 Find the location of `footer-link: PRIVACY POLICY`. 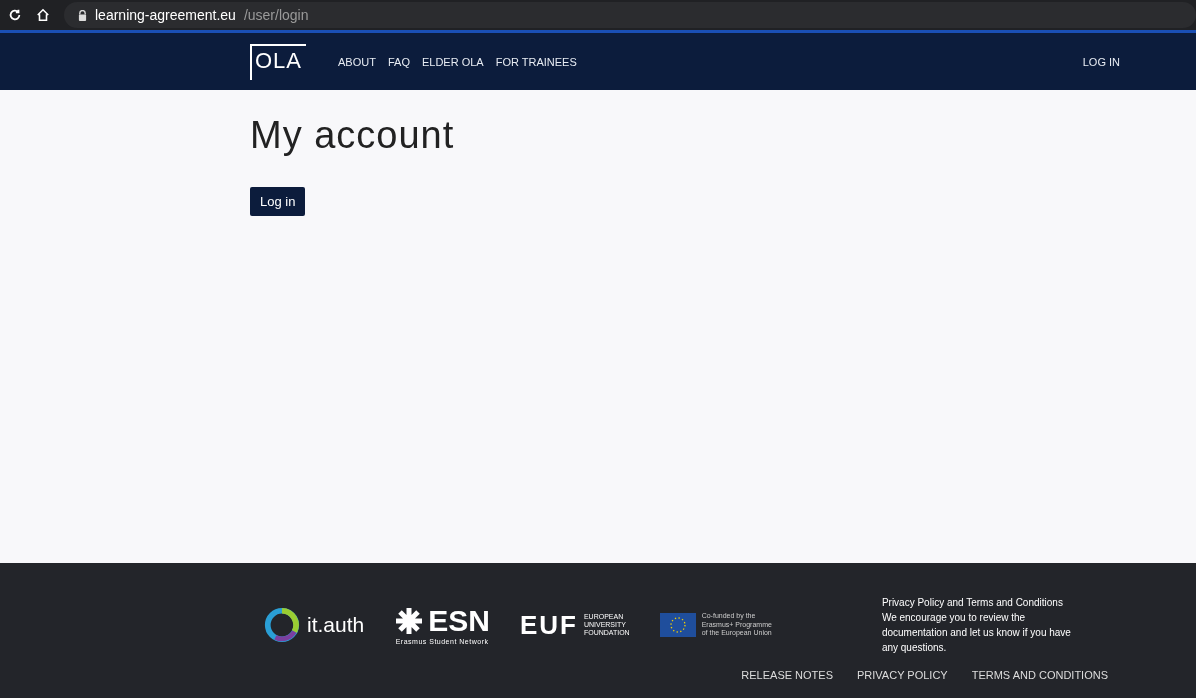

footer-link: PRIVACY POLICY is located at coordinates (902, 675).